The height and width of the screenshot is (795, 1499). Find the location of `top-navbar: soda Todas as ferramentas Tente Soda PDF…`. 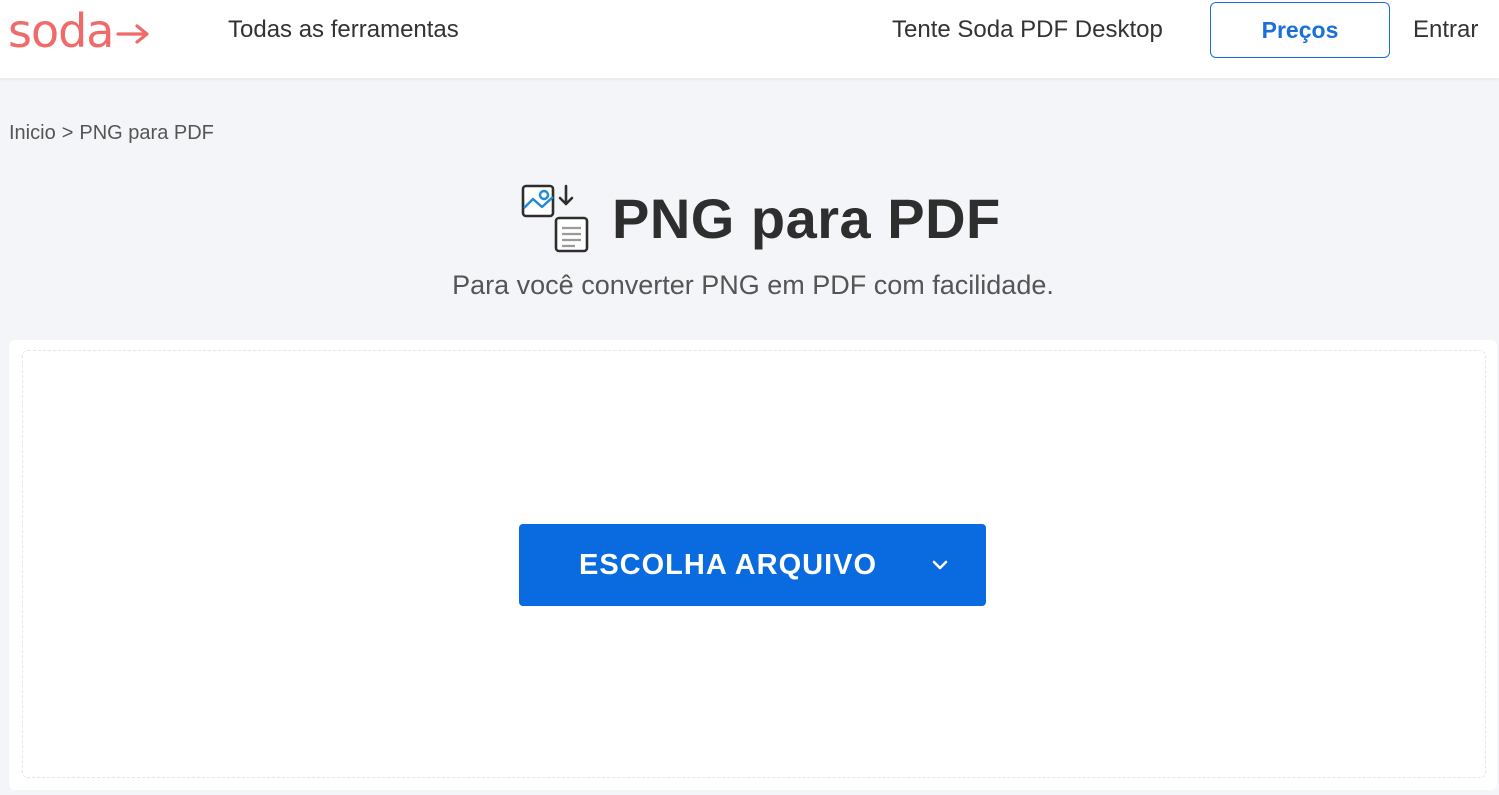

top-navbar: soda Todas as ferramentas Tente Soda PDF… is located at coordinates (749, 39).